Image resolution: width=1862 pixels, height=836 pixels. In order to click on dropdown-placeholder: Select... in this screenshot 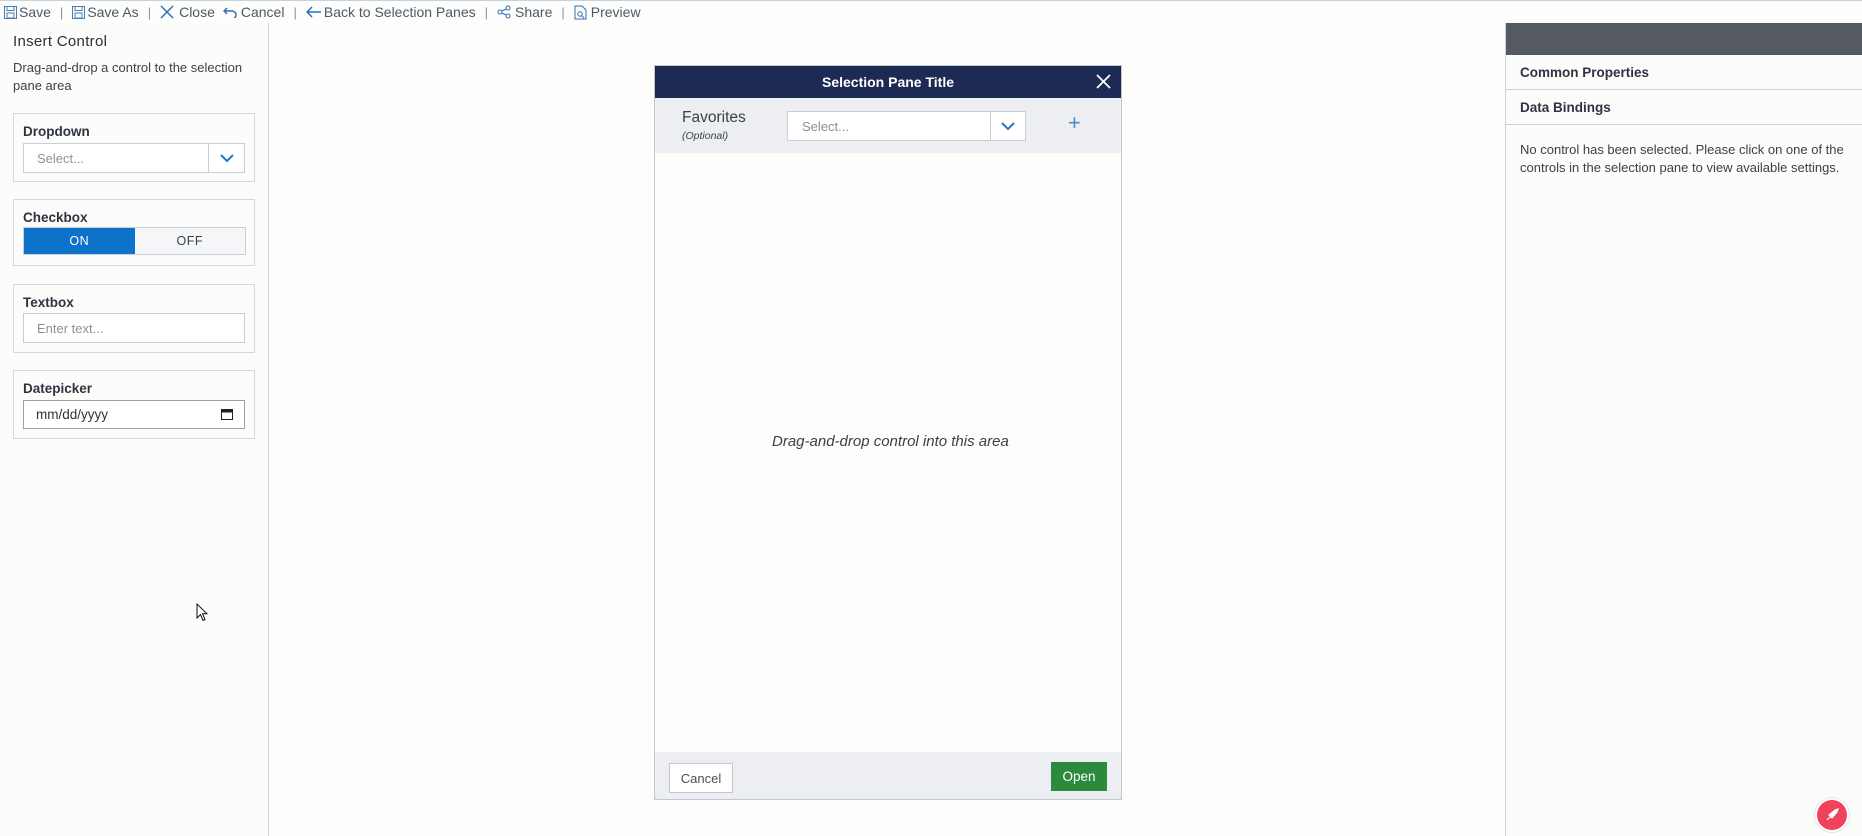, I will do `click(60, 158)`.